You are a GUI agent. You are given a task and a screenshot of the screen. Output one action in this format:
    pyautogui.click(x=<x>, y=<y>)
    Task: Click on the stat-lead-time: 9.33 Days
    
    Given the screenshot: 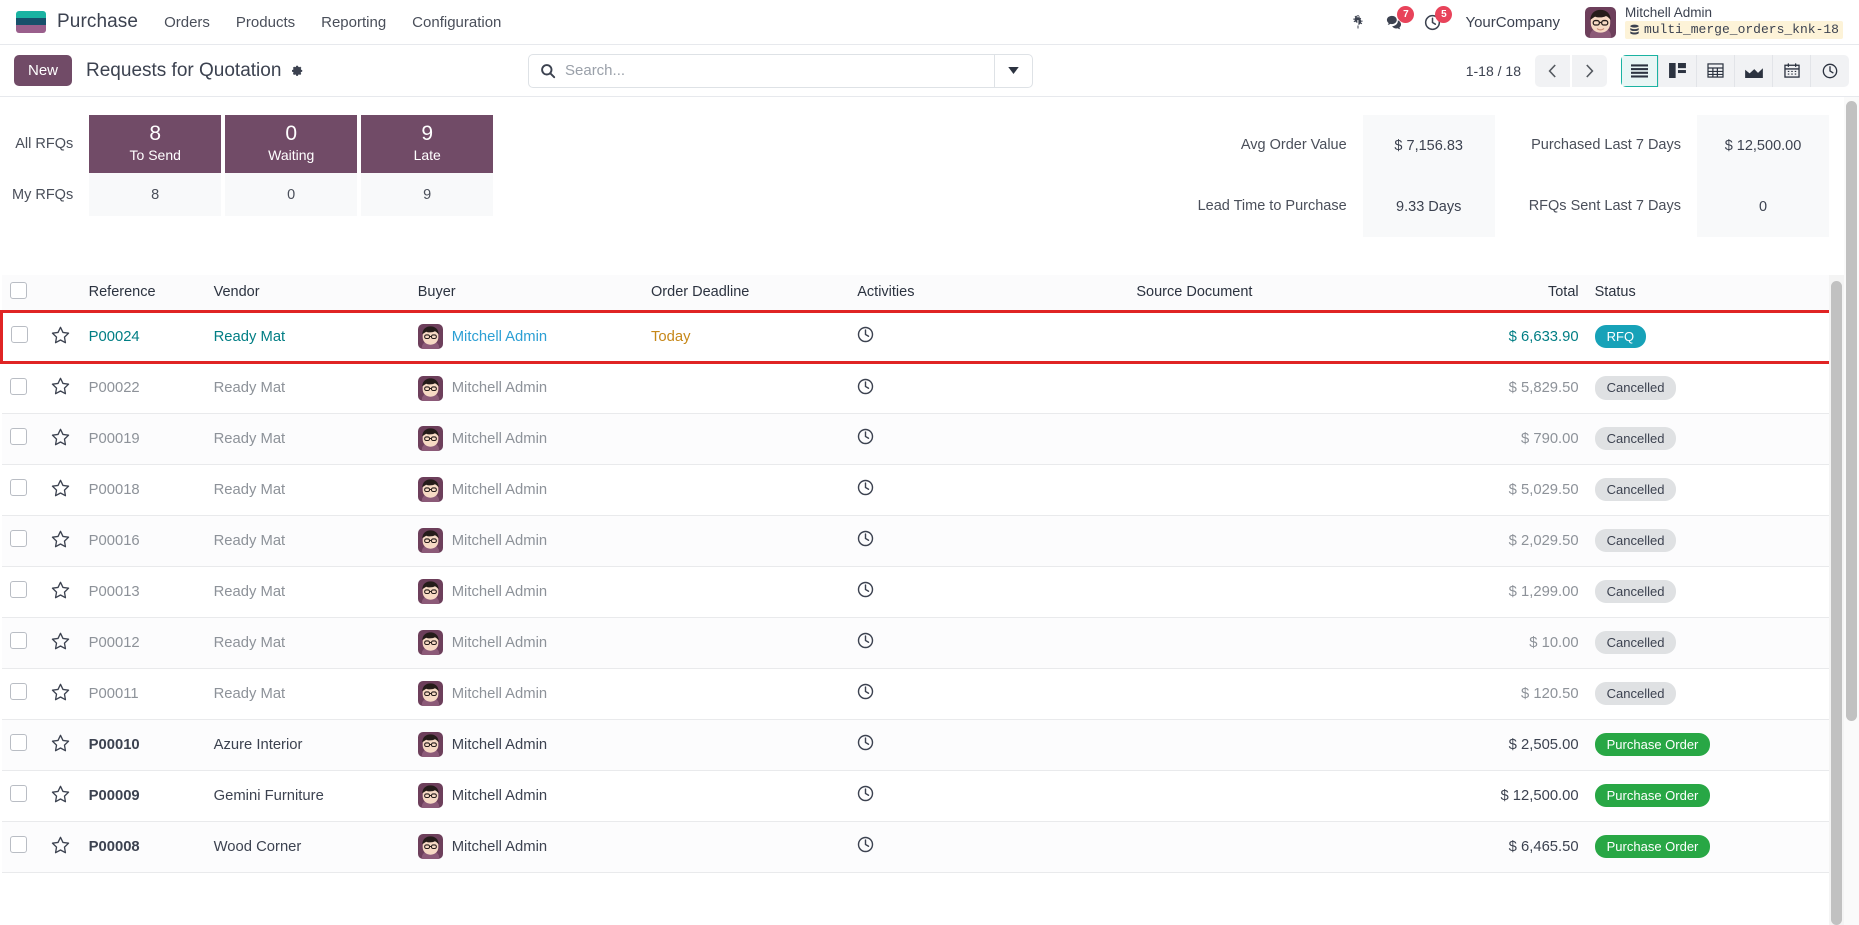 What is the action you would take?
    pyautogui.click(x=1428, y=206)
    